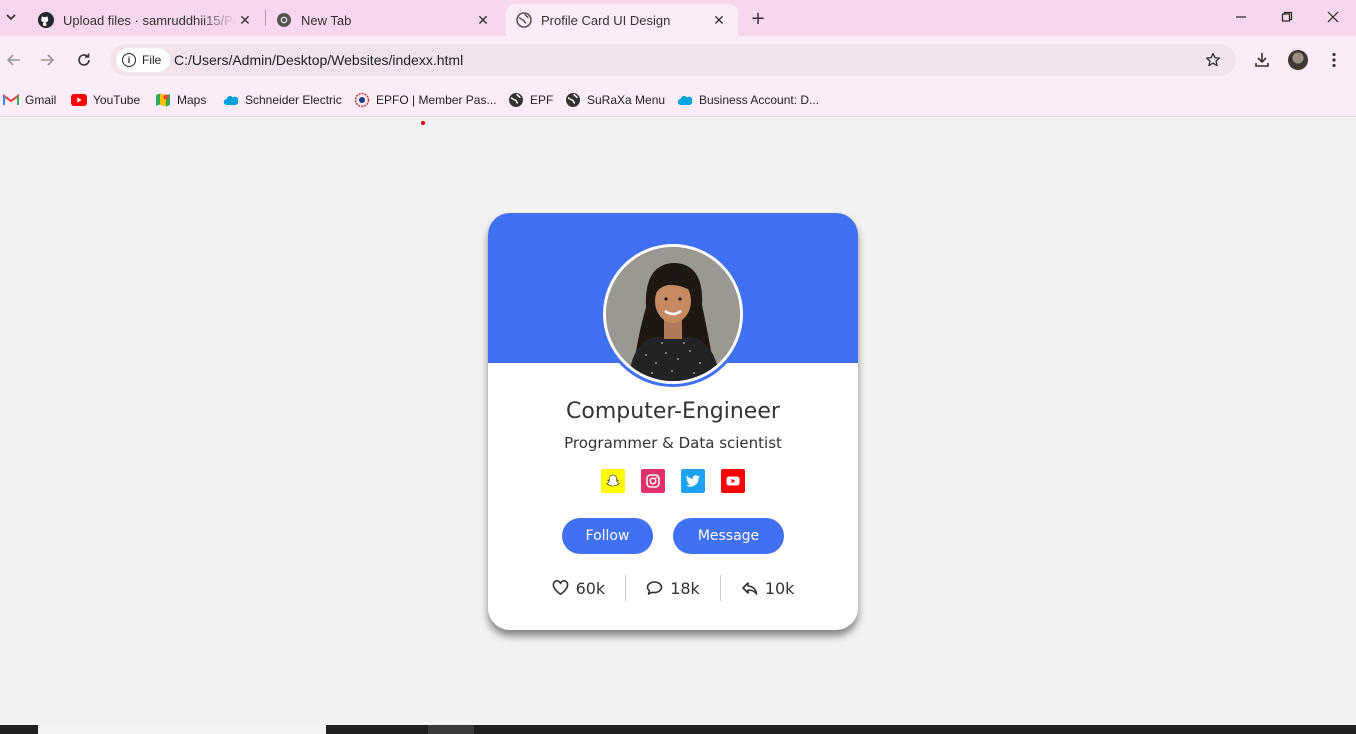  I want to click on tab-title: New Tab, so click(326, 20).